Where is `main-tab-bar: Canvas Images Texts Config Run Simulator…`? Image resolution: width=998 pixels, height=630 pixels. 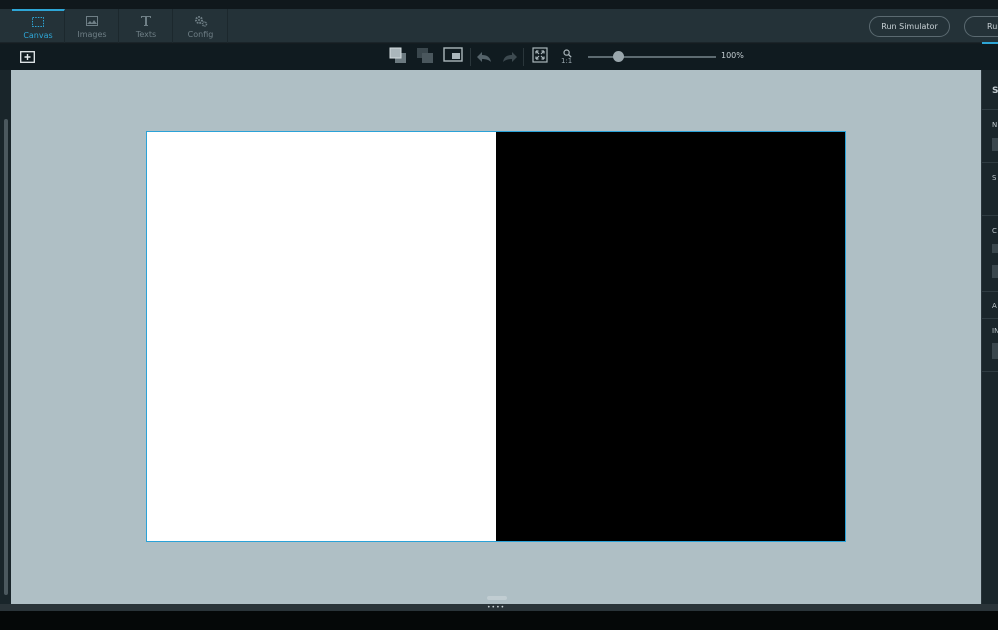 main-tab-bar: Canvas Images Texts Config Run Simulator… is located at coordinates (499, 26).